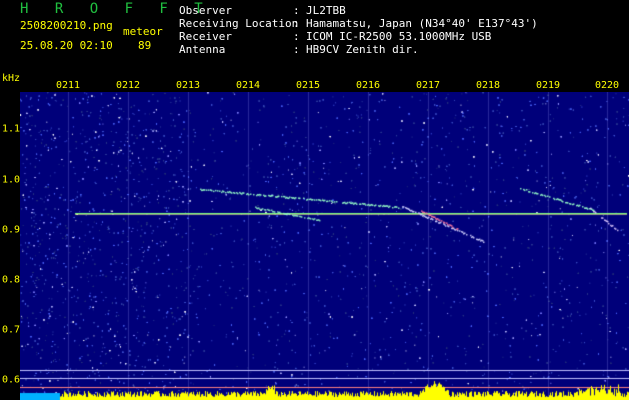 This screenshot has height=400, width=629. What do you see at coordinates (11, 280) in the screenshot?
I see `y-tick-0-8: 0.8` at bounding box center [11, 280].